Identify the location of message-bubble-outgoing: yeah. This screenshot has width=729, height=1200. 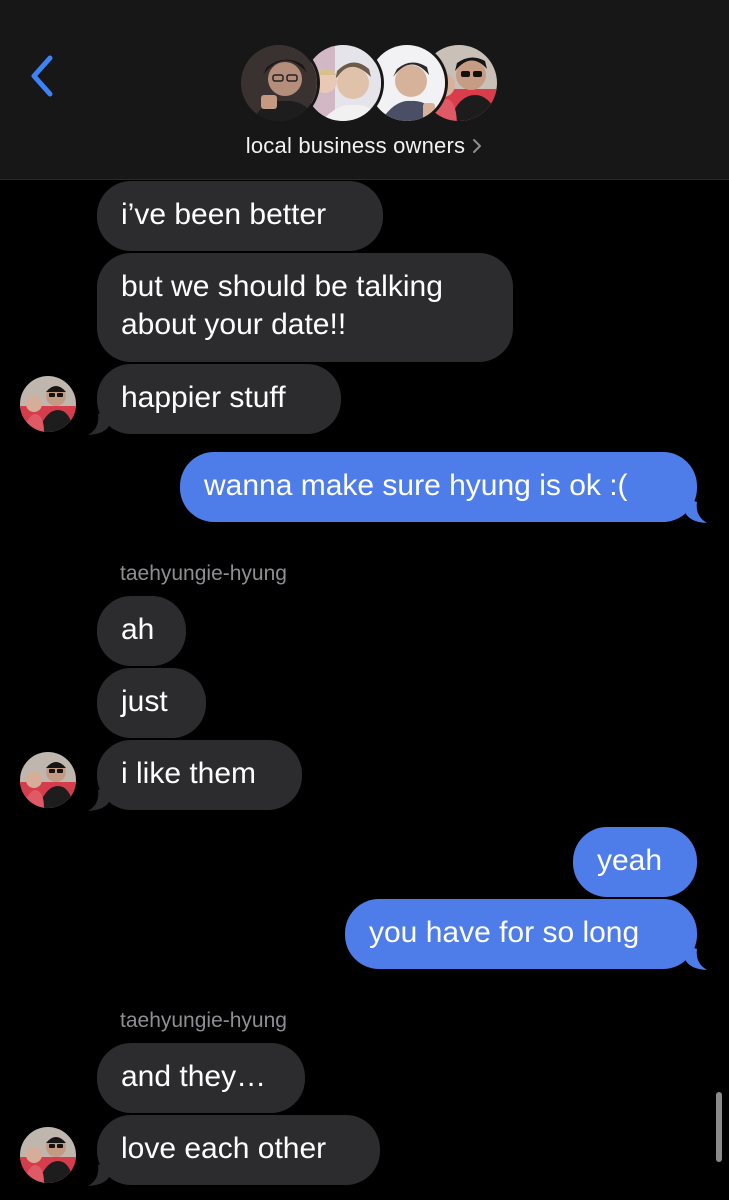
(635, 862).